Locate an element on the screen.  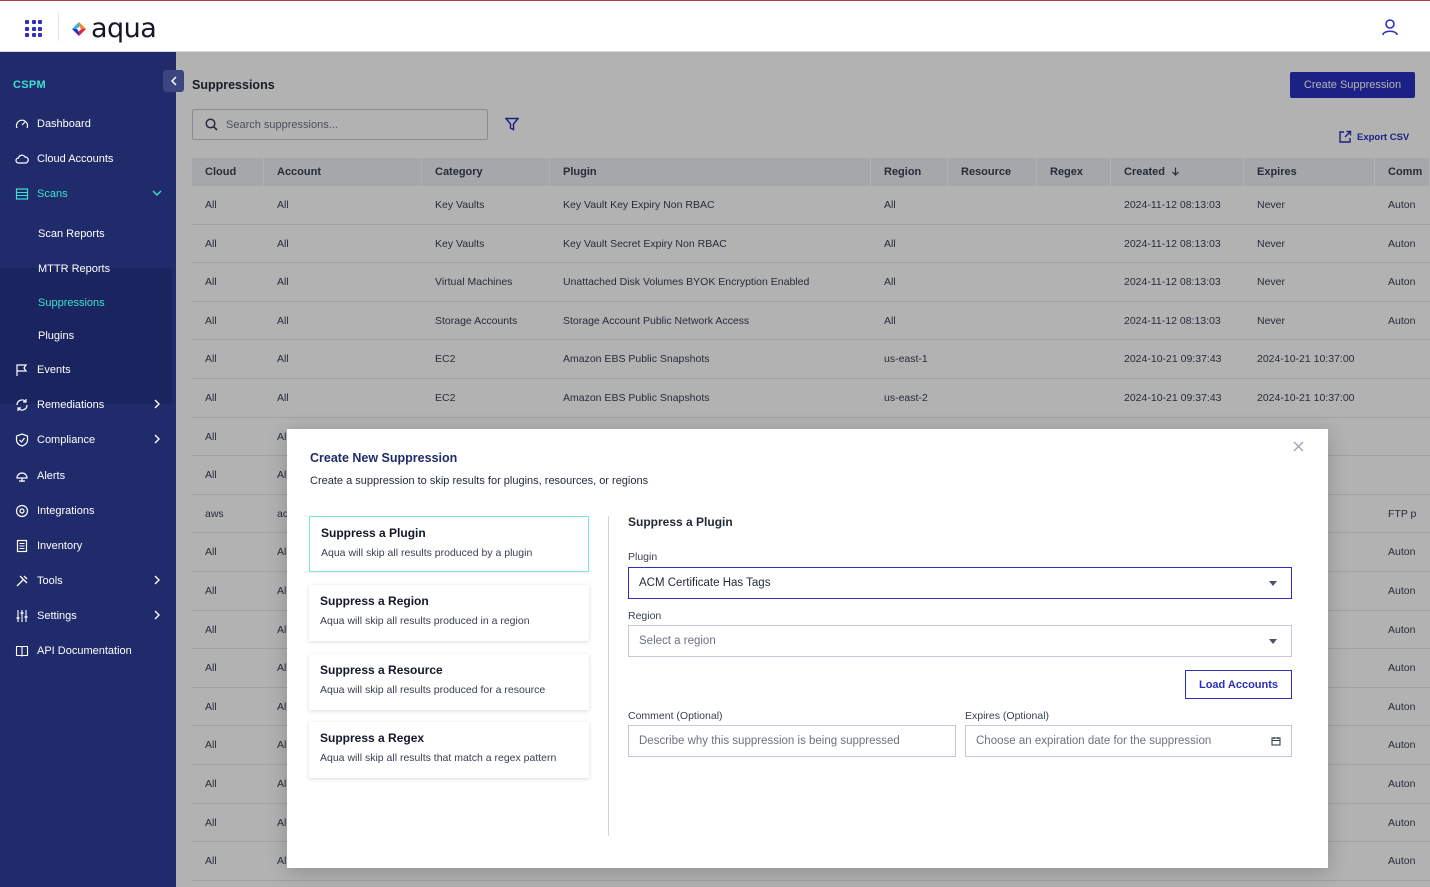
sidebar-item-dashboard: Dashboard is located at coordinates (88, 124).